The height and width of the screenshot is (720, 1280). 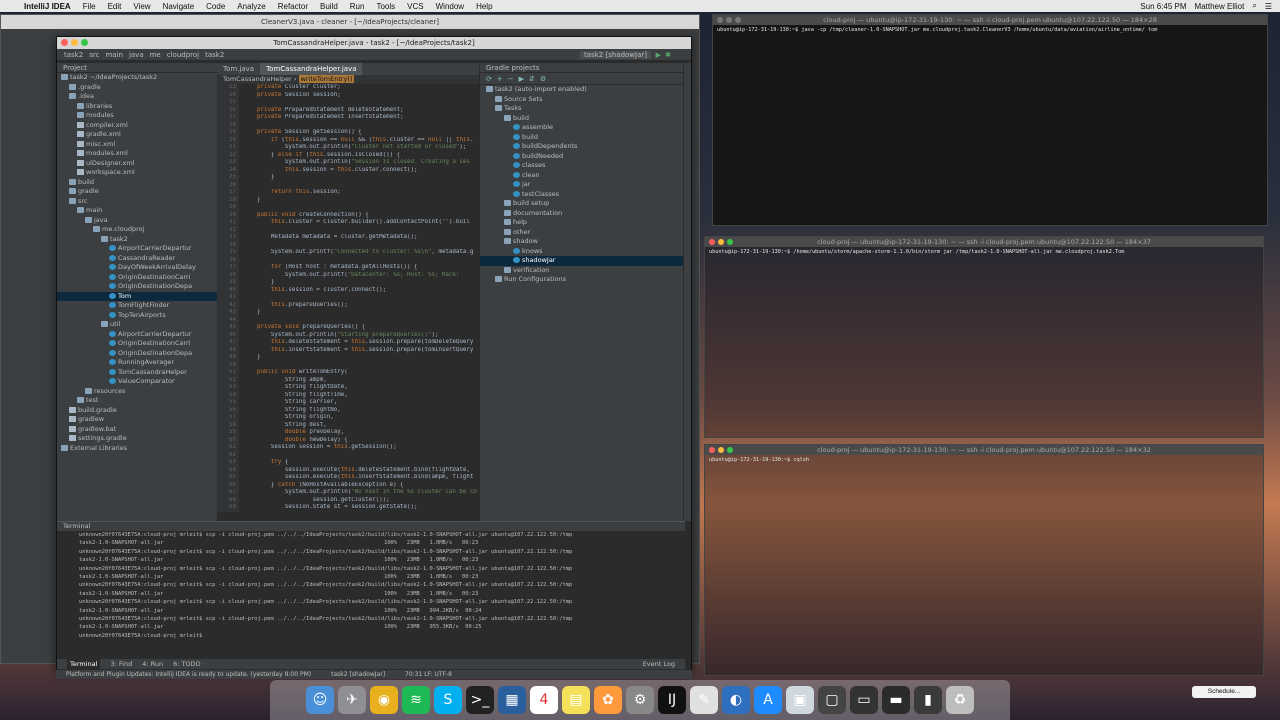 I want to click on project-tree-item: workspace.xml, so click(x=137, y=173).